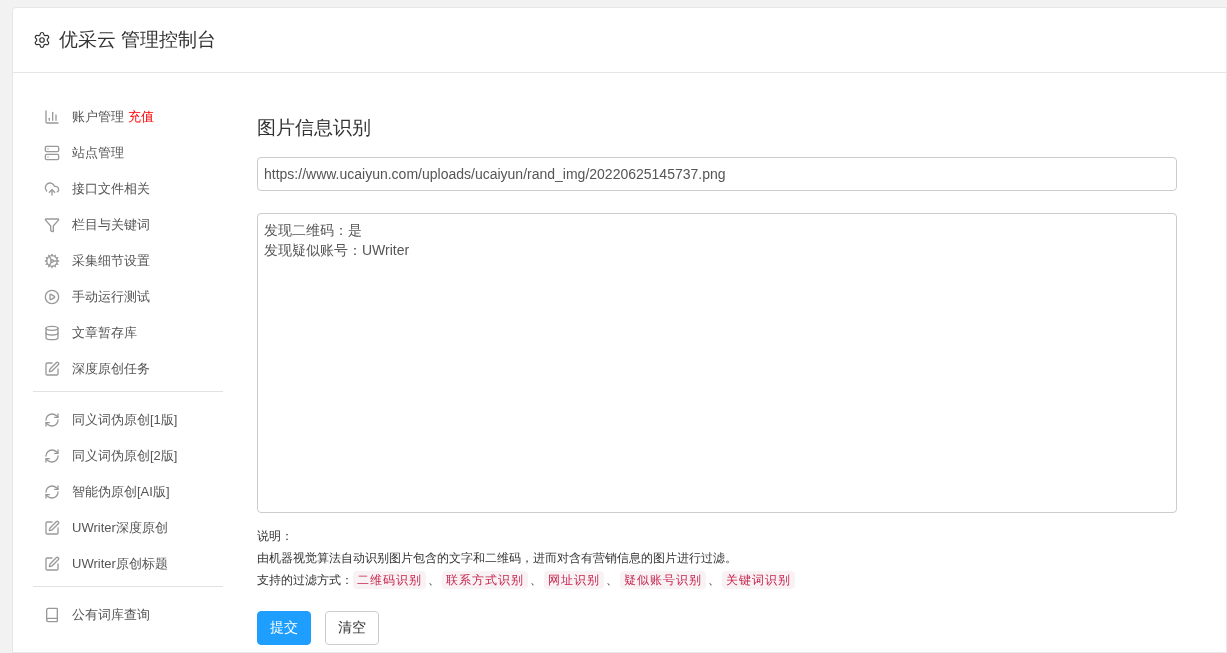  I want to click on book-icon, so click(52, 615).